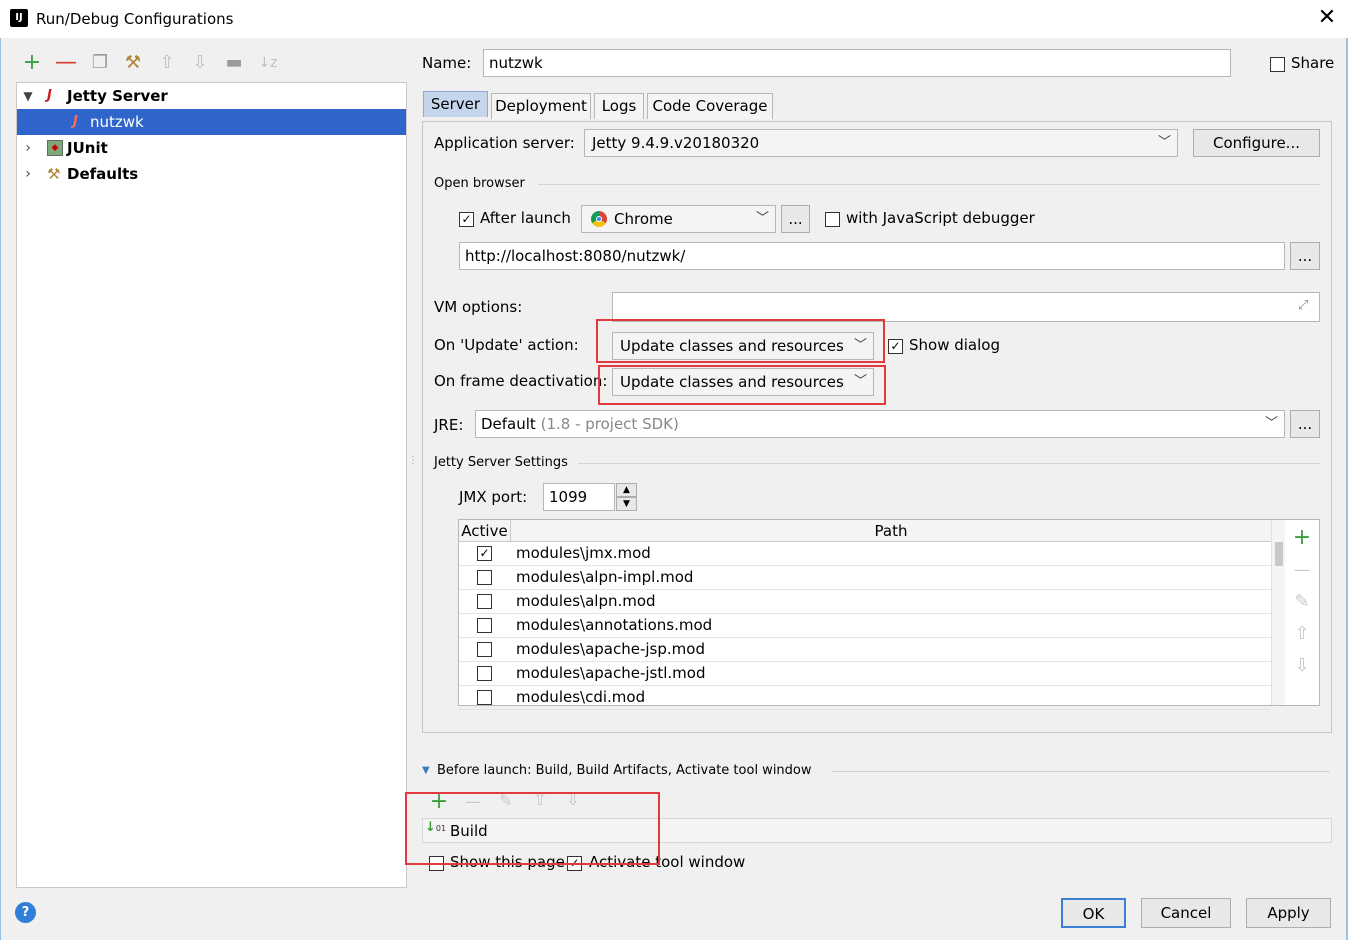 This screenshot has width=1348, height=940. Describe the element at coordinates (678, 219) in the screenshot. I see `browser-select: Chrome ﹀` at that location.